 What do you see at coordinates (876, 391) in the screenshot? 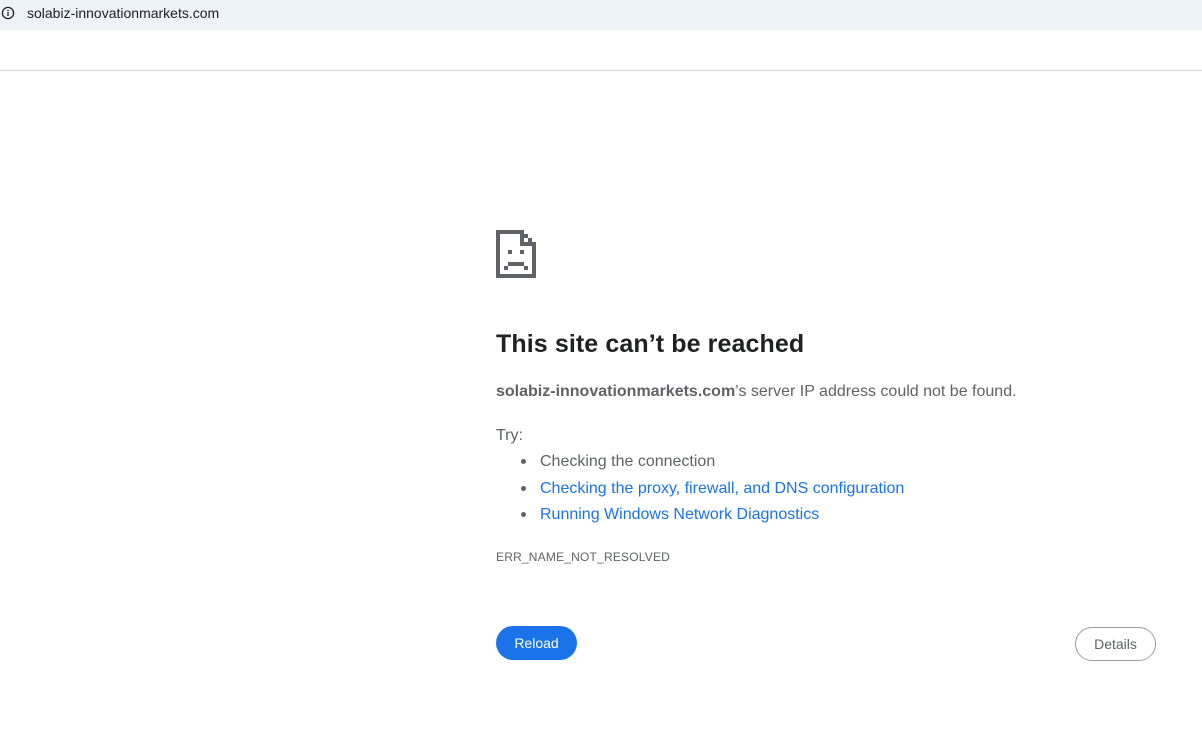
I see `error-summary-text: ’s server IP address could not be found.` at bounding box center [876, 391].